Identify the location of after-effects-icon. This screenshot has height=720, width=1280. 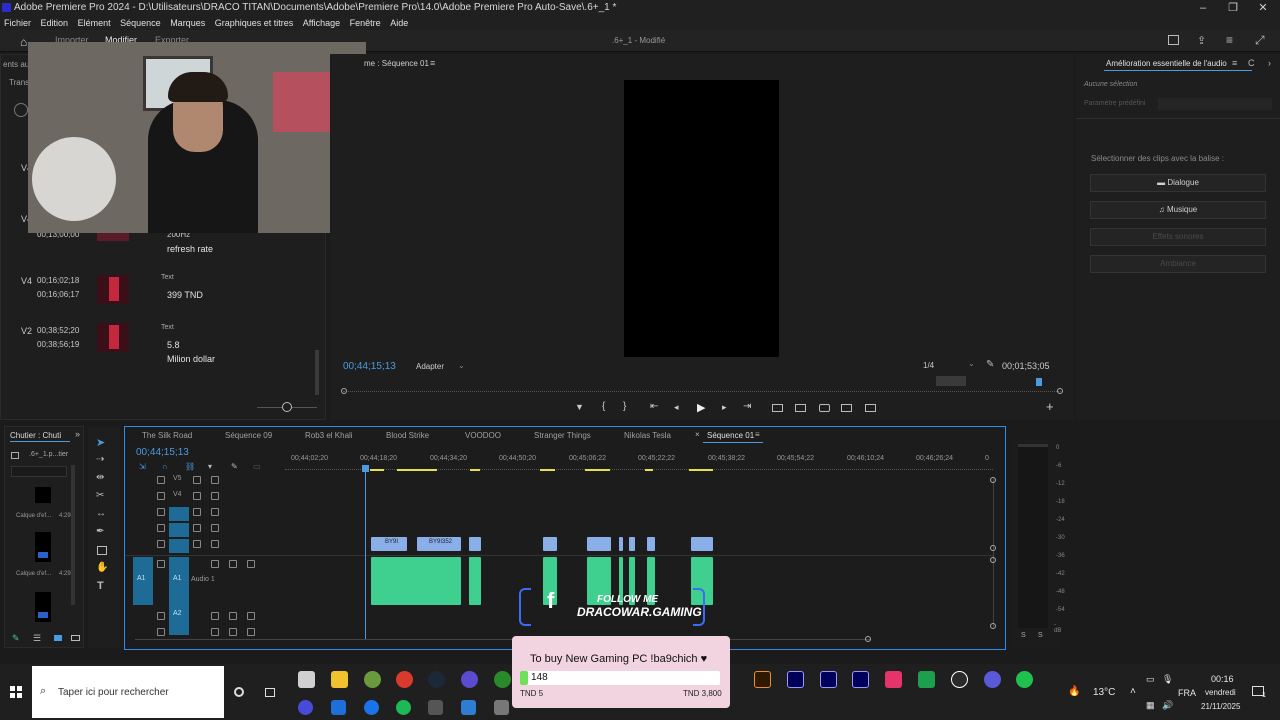
(828, 679).